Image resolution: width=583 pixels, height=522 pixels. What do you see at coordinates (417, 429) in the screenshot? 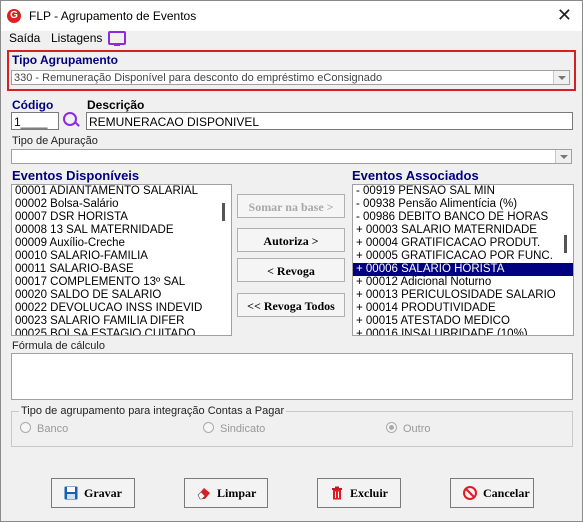
I see `radio-outro-label: Outro` at bounding box center [417, 429].